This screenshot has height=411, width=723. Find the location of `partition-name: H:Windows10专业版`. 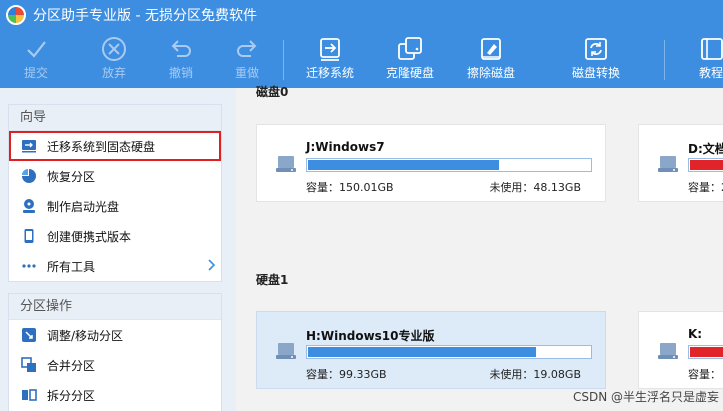

partition-name: H:Windows10专业版 is located at coordinates (370, 336).